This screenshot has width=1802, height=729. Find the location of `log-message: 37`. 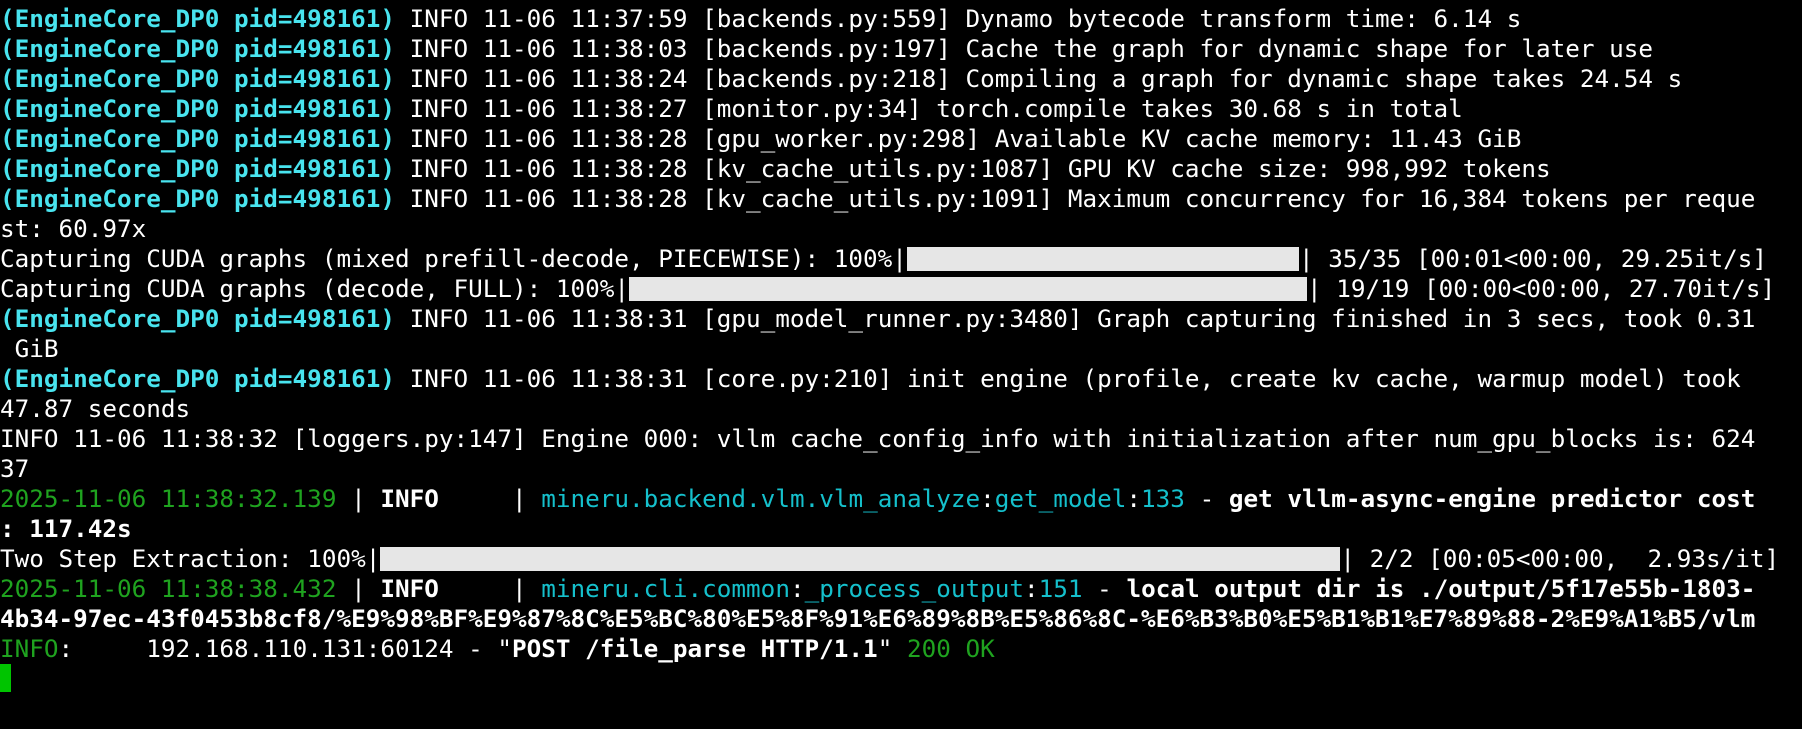

log-message: 37 is located at coordinates (15, 468).